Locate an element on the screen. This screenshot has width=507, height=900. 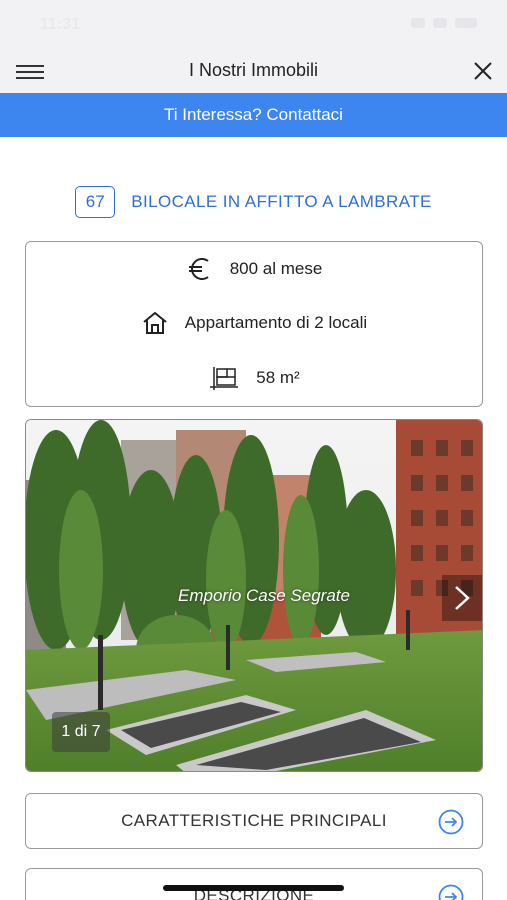
chevron-right-icon is located at coordinates (462, 598).